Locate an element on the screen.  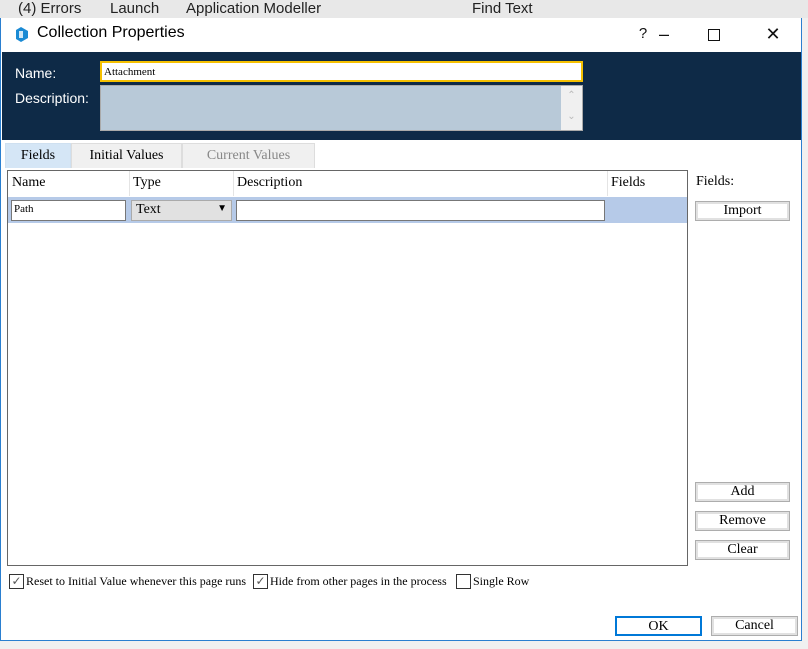
import-button: Import is located at coordinates (742, 211).